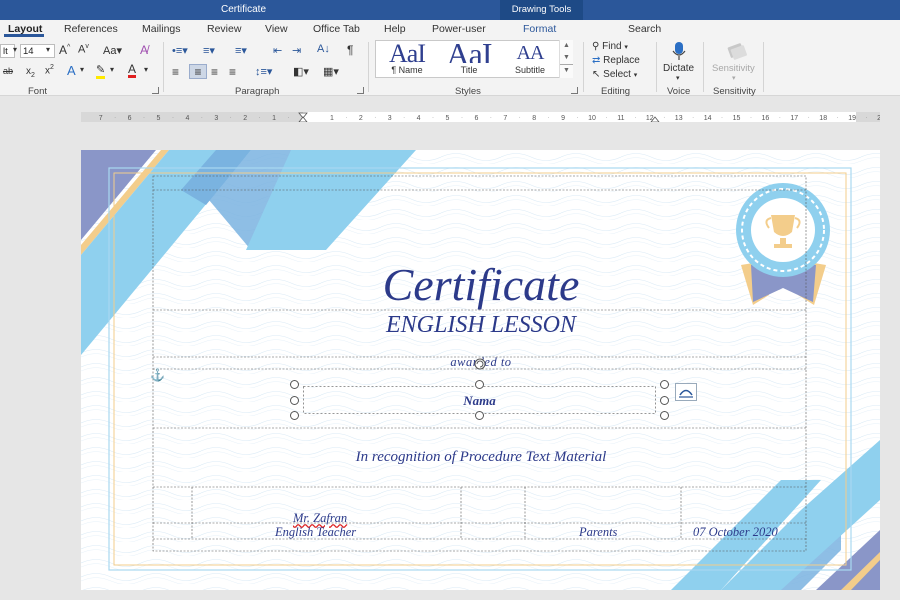 The height and width of the screenshot is (600, 900). I want to click on resize-handle-left, so click(294, 400).